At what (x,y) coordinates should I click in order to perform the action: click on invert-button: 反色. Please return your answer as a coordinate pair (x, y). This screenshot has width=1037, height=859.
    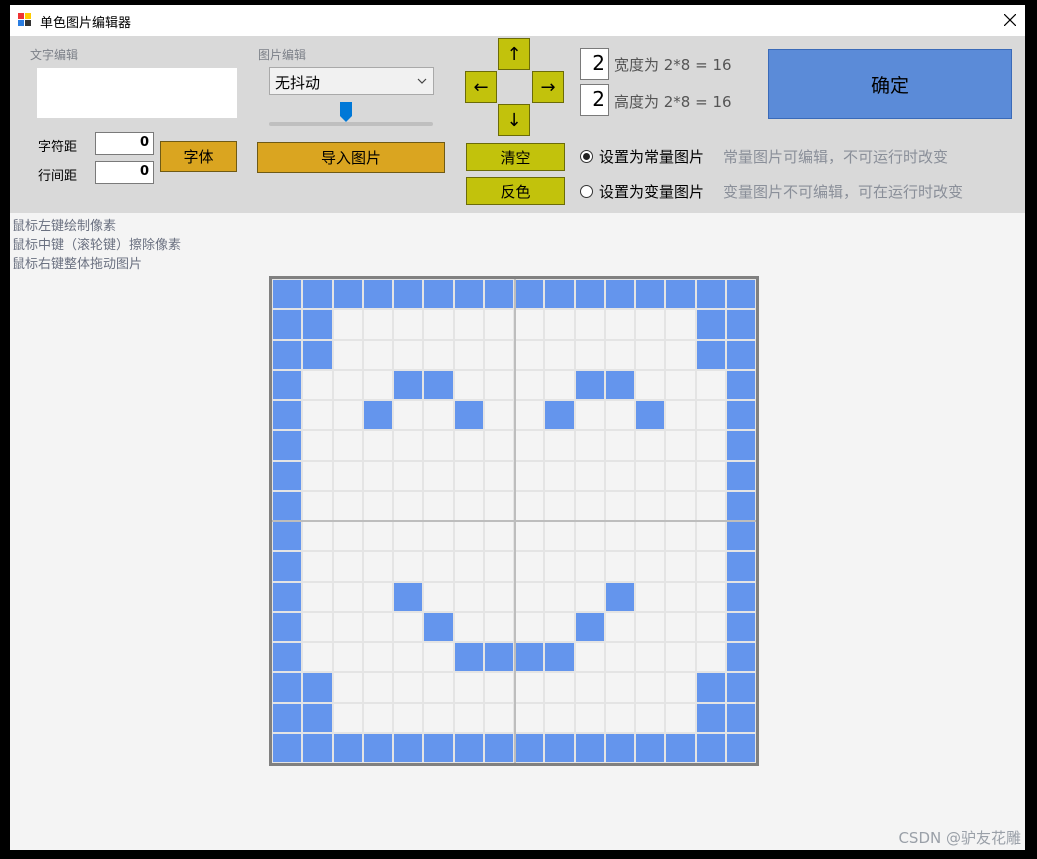
    Looking at the image, I should click on (515, 191).